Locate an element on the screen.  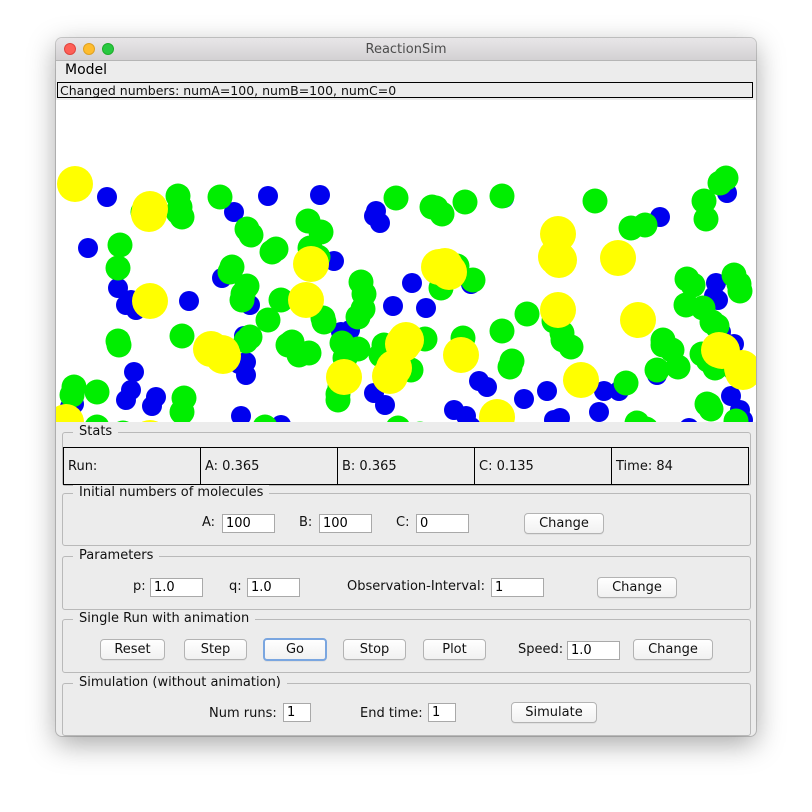
speed-input is located at coordinates (593, 650).